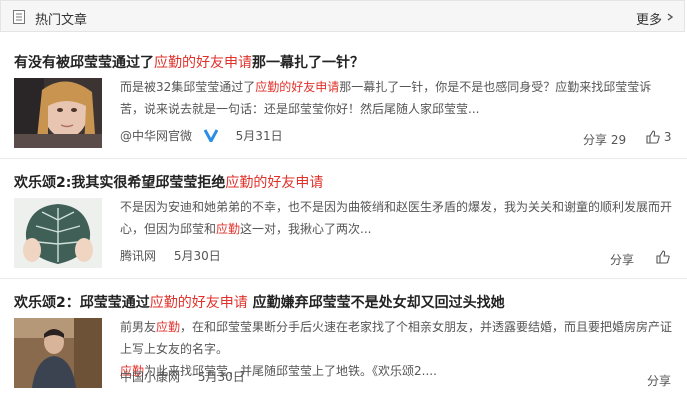 This screenshot has height=410, width=687. I want to click on title-text: 那一幕扎了一针？, so click(308, 63).